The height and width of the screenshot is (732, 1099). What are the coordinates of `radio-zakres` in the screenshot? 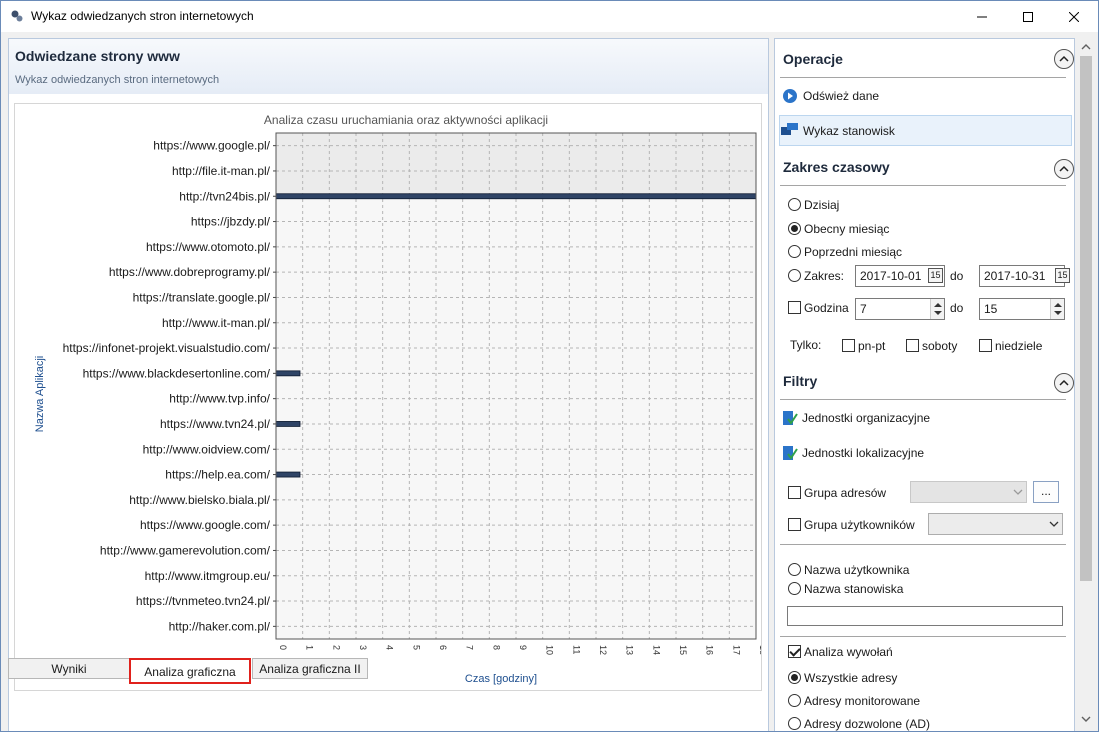 It's located at (794, 275).